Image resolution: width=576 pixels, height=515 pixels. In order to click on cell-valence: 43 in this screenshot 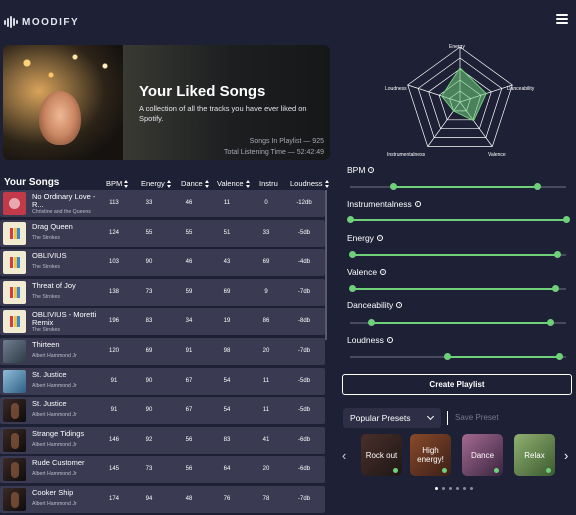, I will do `click(227, 262)`.